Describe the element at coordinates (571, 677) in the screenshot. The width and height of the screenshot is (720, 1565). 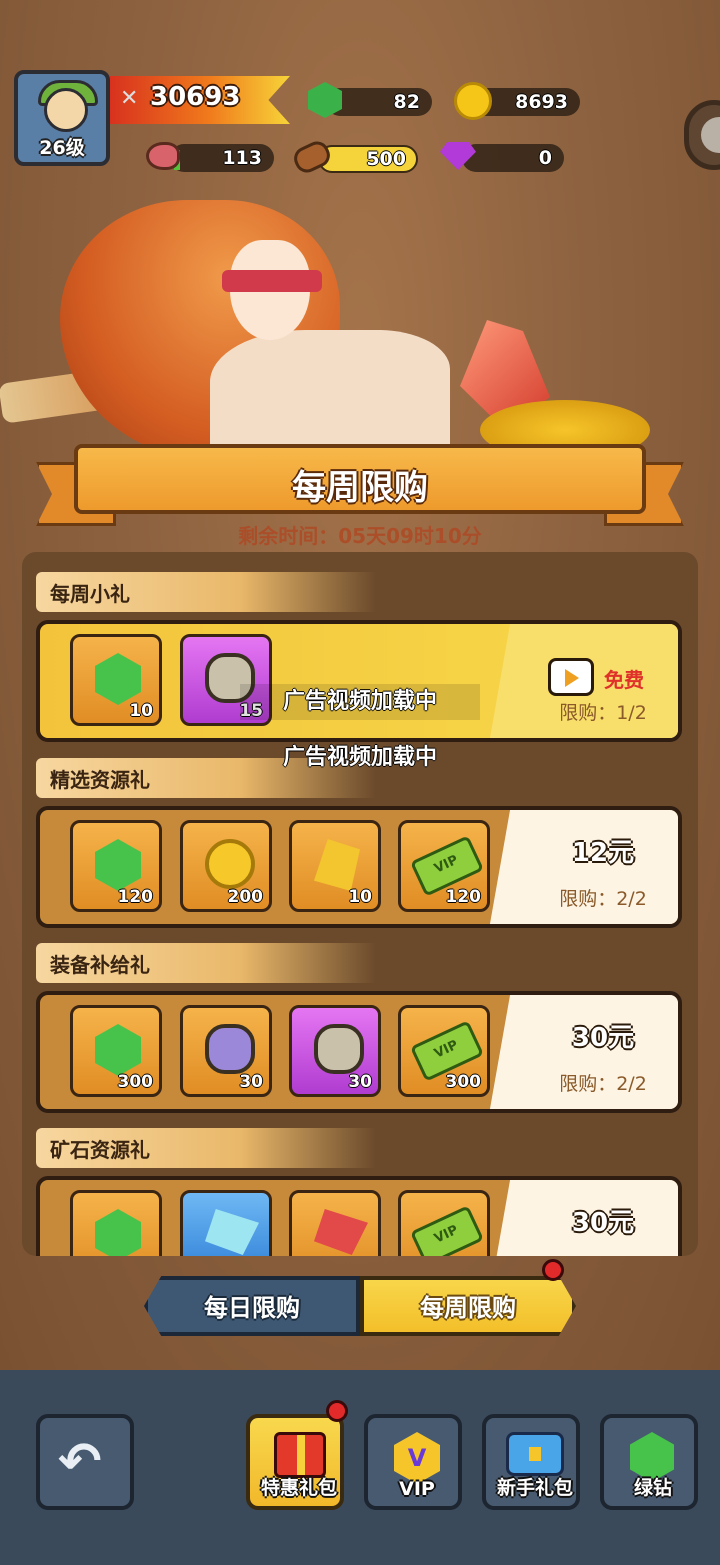
I see `ad-video-icon` at that location.